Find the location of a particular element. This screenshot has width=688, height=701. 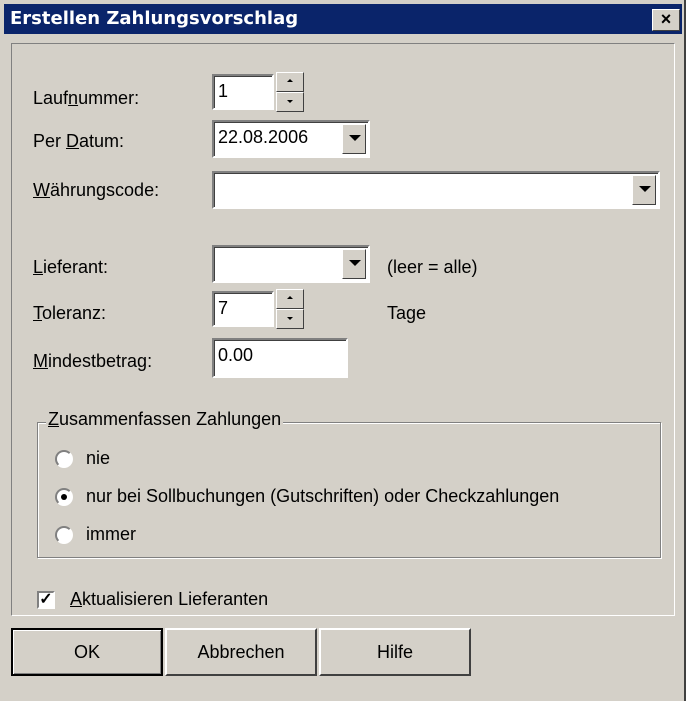

aktualisieren-label-accesskey: A is located at coordinates (76, 599).